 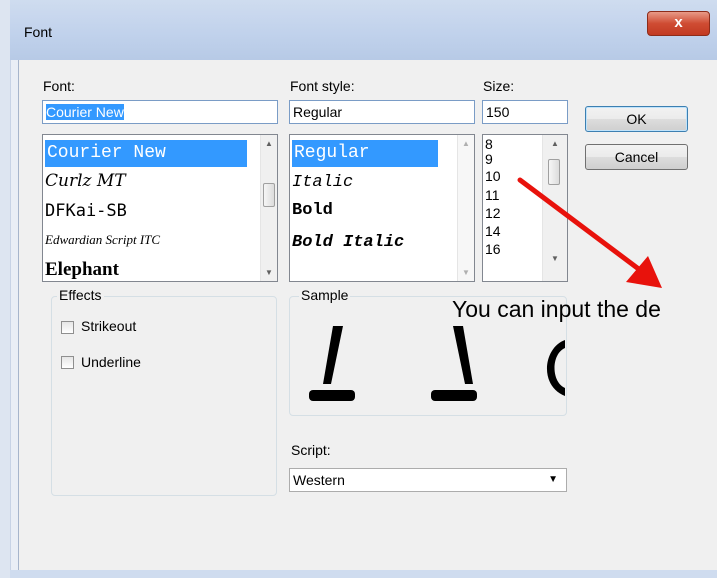 I want to click on annotation-arrow, so click(x=589, y=232).